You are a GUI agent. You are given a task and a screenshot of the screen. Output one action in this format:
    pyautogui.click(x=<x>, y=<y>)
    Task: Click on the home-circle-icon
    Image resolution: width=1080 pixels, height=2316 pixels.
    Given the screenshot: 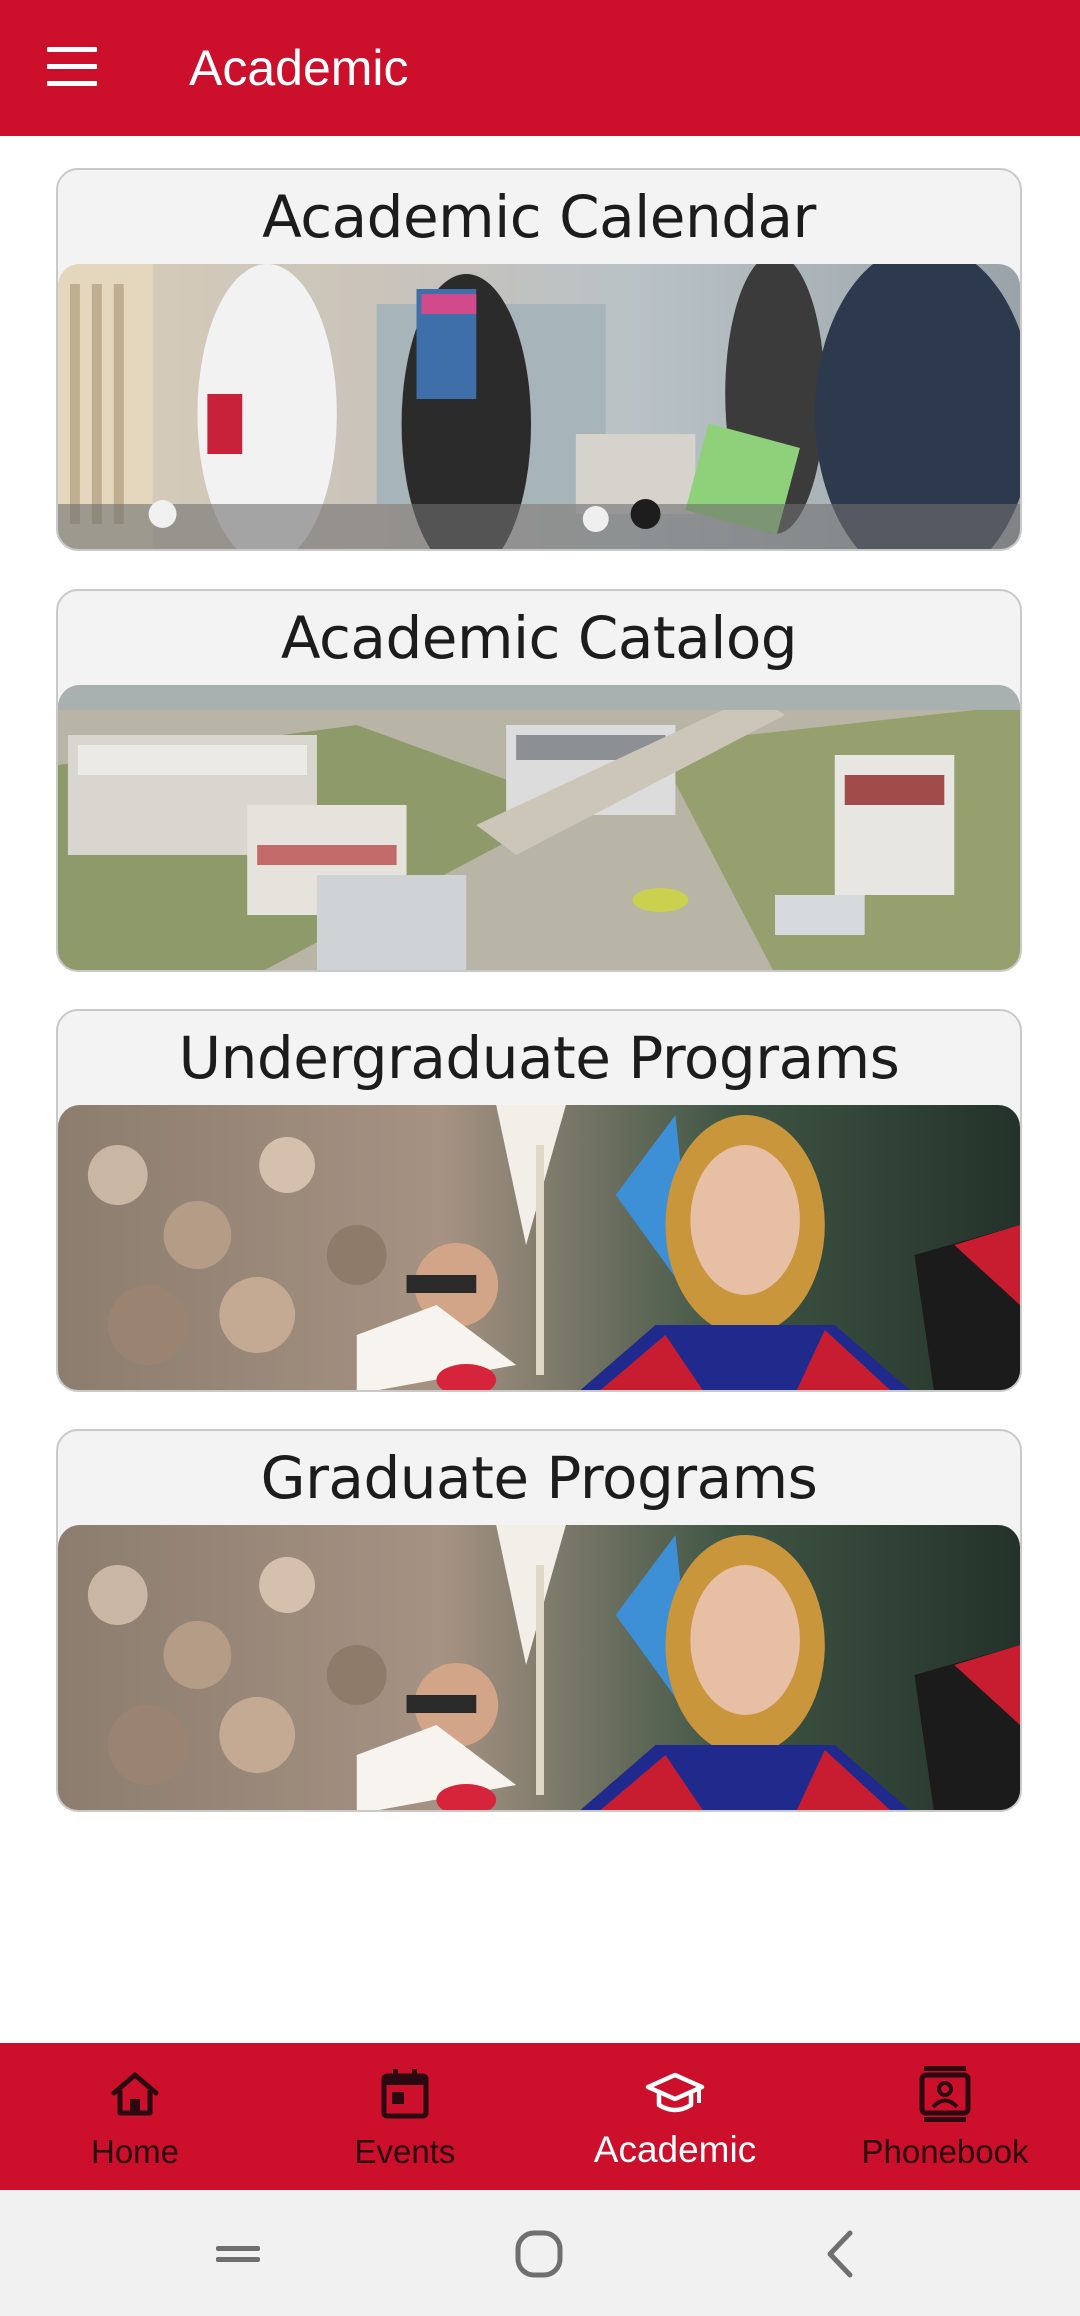 What is the action you would take?
    pyautogui.click(x=539, y=2254)
    